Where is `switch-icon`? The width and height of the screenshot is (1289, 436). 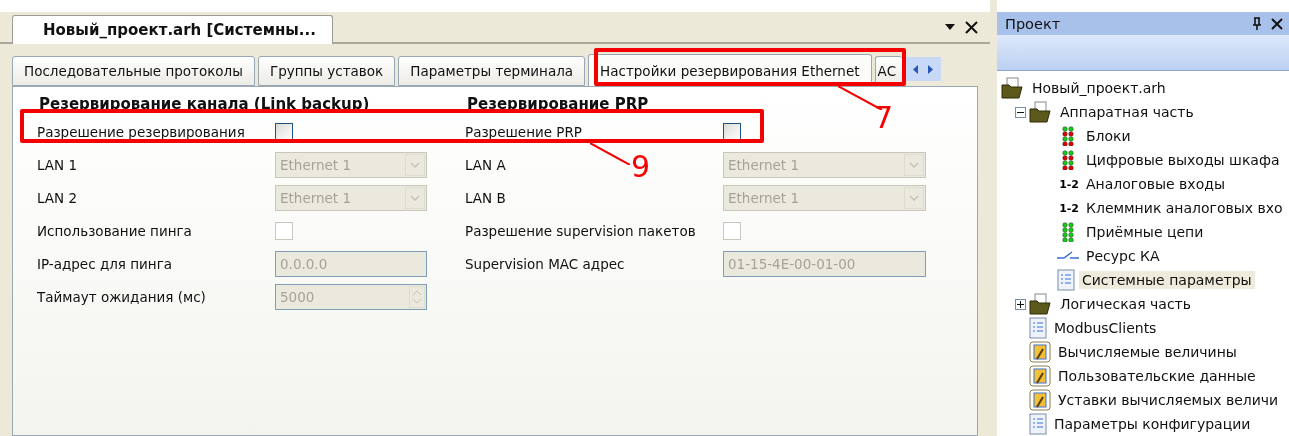 switch-icon is located at coordinates (1068, 256).